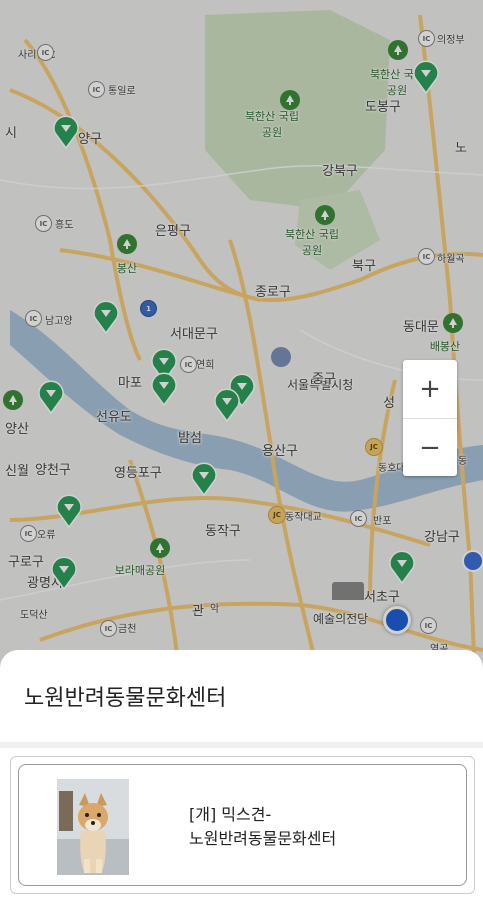  I want to click on map-label: 의정부, so click(451, 40).